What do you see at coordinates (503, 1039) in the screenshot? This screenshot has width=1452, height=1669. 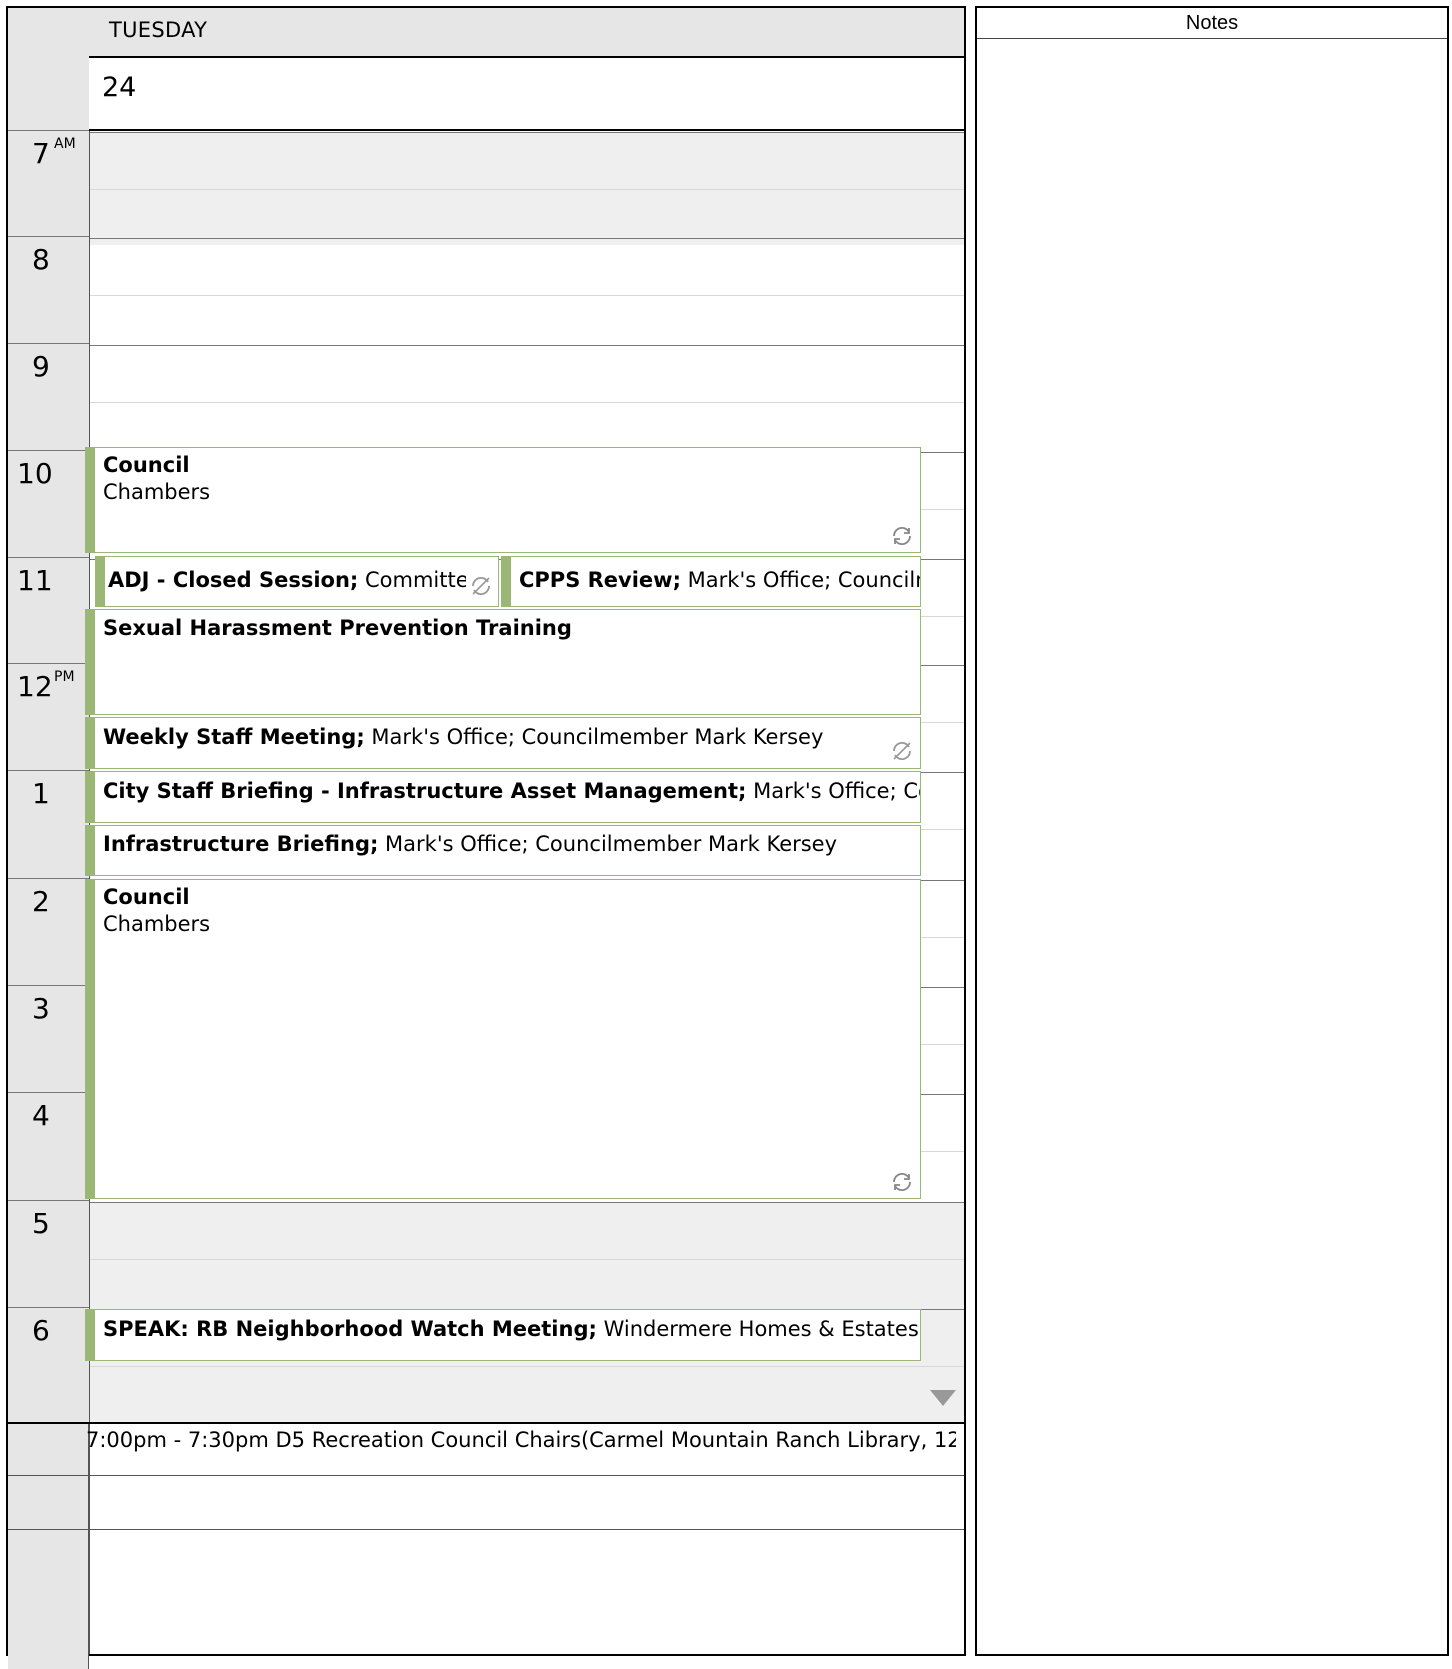 I see `event-council-pm: Council Chambers` at bounding box center [503, 1039].